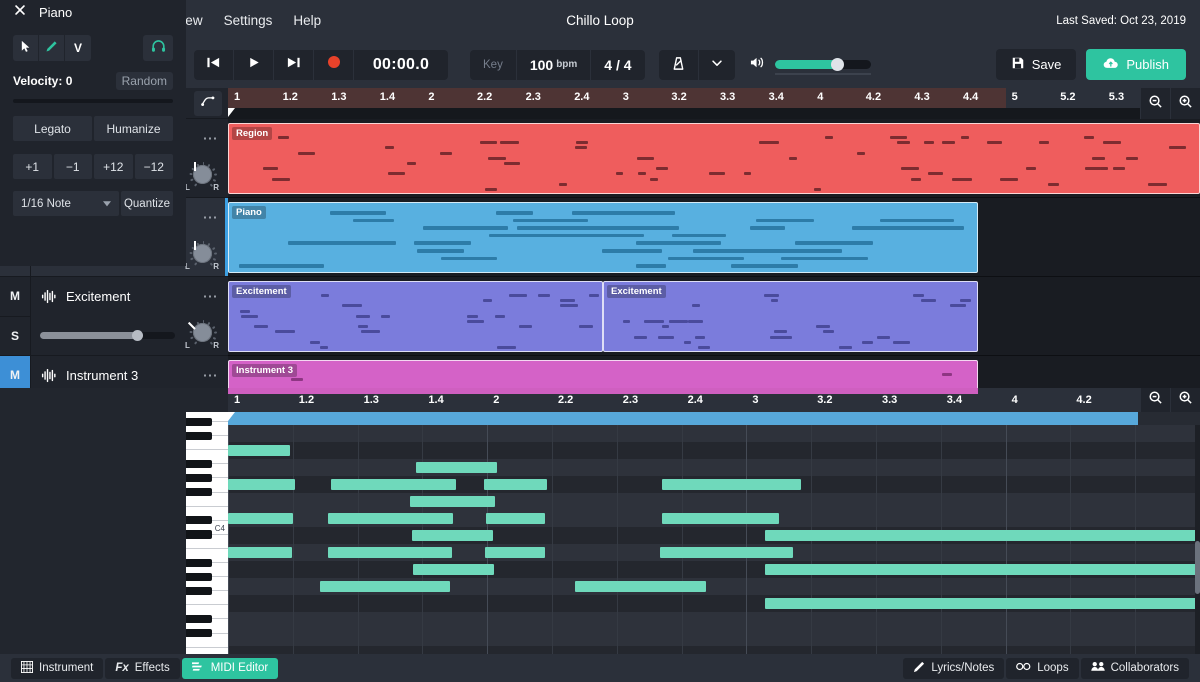 The height and width of the screenshot is (682, 1200). What do you see at coordinates (32, 166) in the screenshot?
I see `transpose-up-1-button: +1` at bounding box center [32, 166].